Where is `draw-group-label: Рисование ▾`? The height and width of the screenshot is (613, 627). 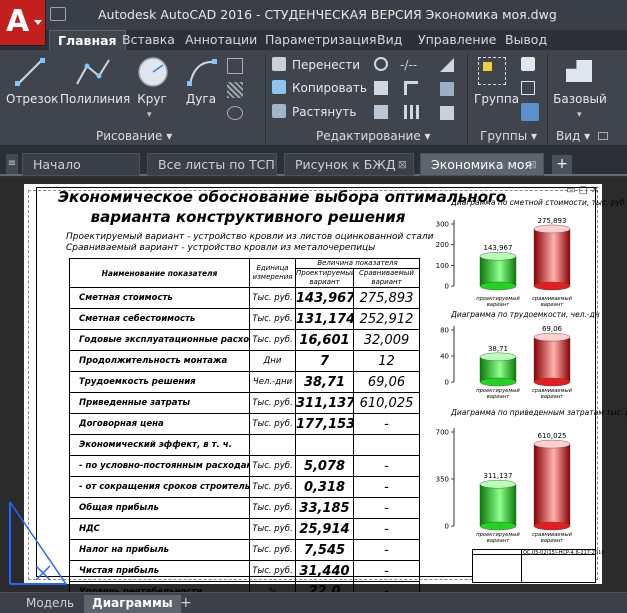 draw-group-label: Рисование ▾ is located at coordinates (134, 136).